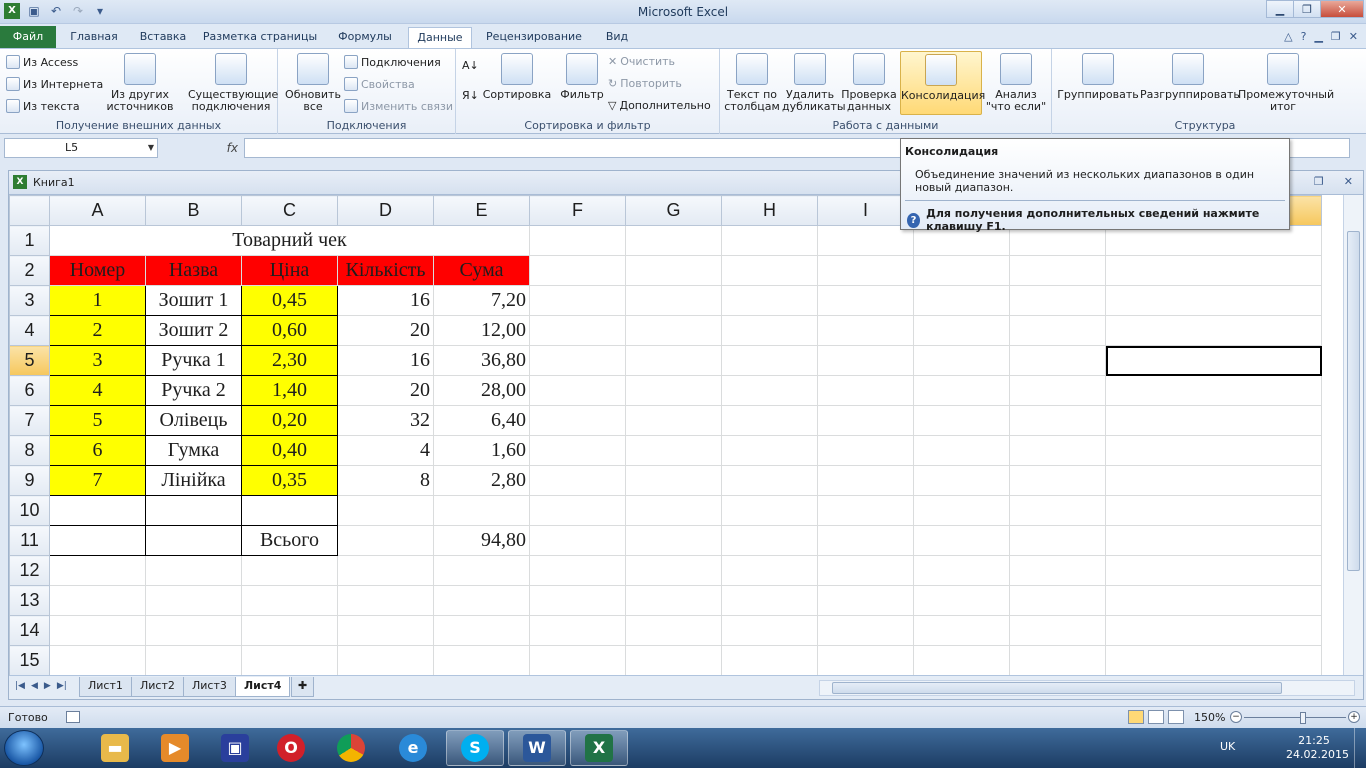 This screenshot has height=768, width=1366. I want to click on sort-button: Сортировка, so click(517, 77).